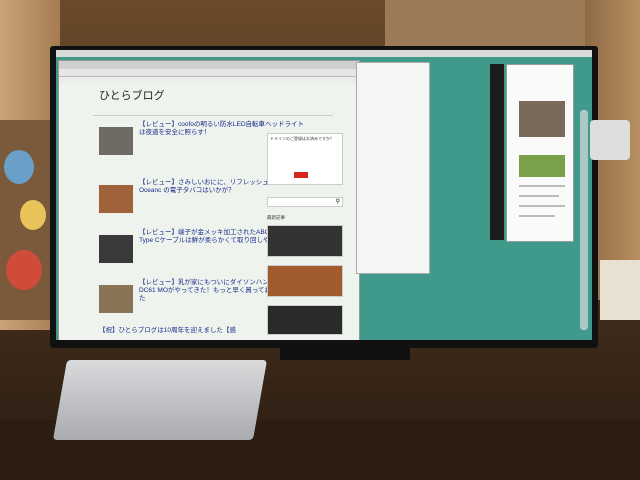 Image resolution: width=640 pixels, height=480 pixels. I want to click on twitter-timeline-window, so click(540, 153).